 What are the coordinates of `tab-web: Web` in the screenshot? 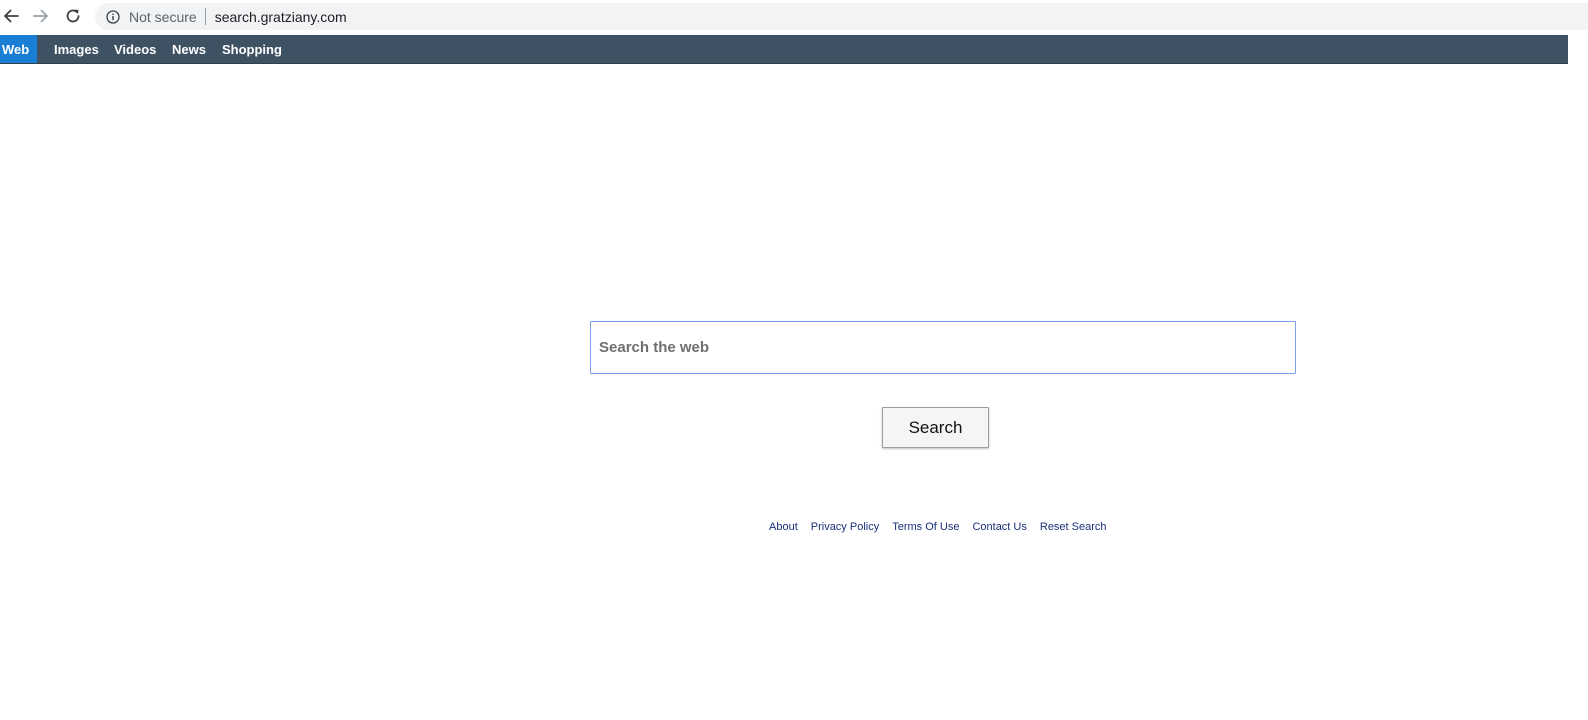 It's located at (18, 49).